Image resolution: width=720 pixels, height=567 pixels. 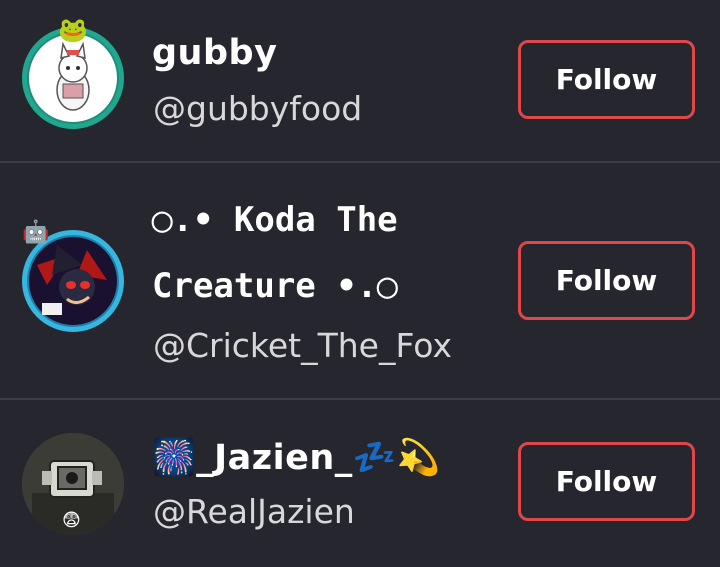 I want to click on display-name-line1: ◯.• Koda The, so click(x=275, y=220).